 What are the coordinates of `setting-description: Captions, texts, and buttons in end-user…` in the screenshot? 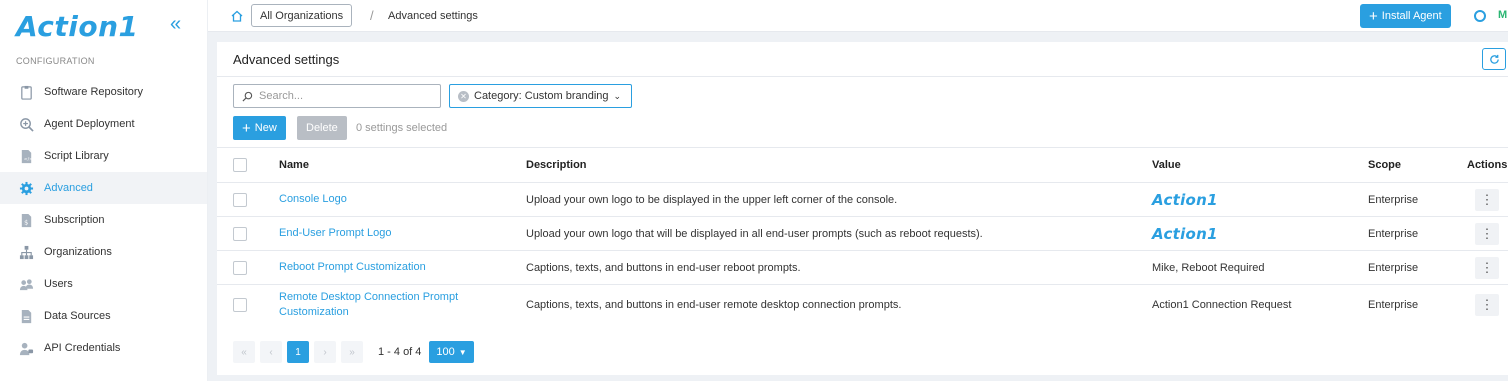 It's located at (714, 305).